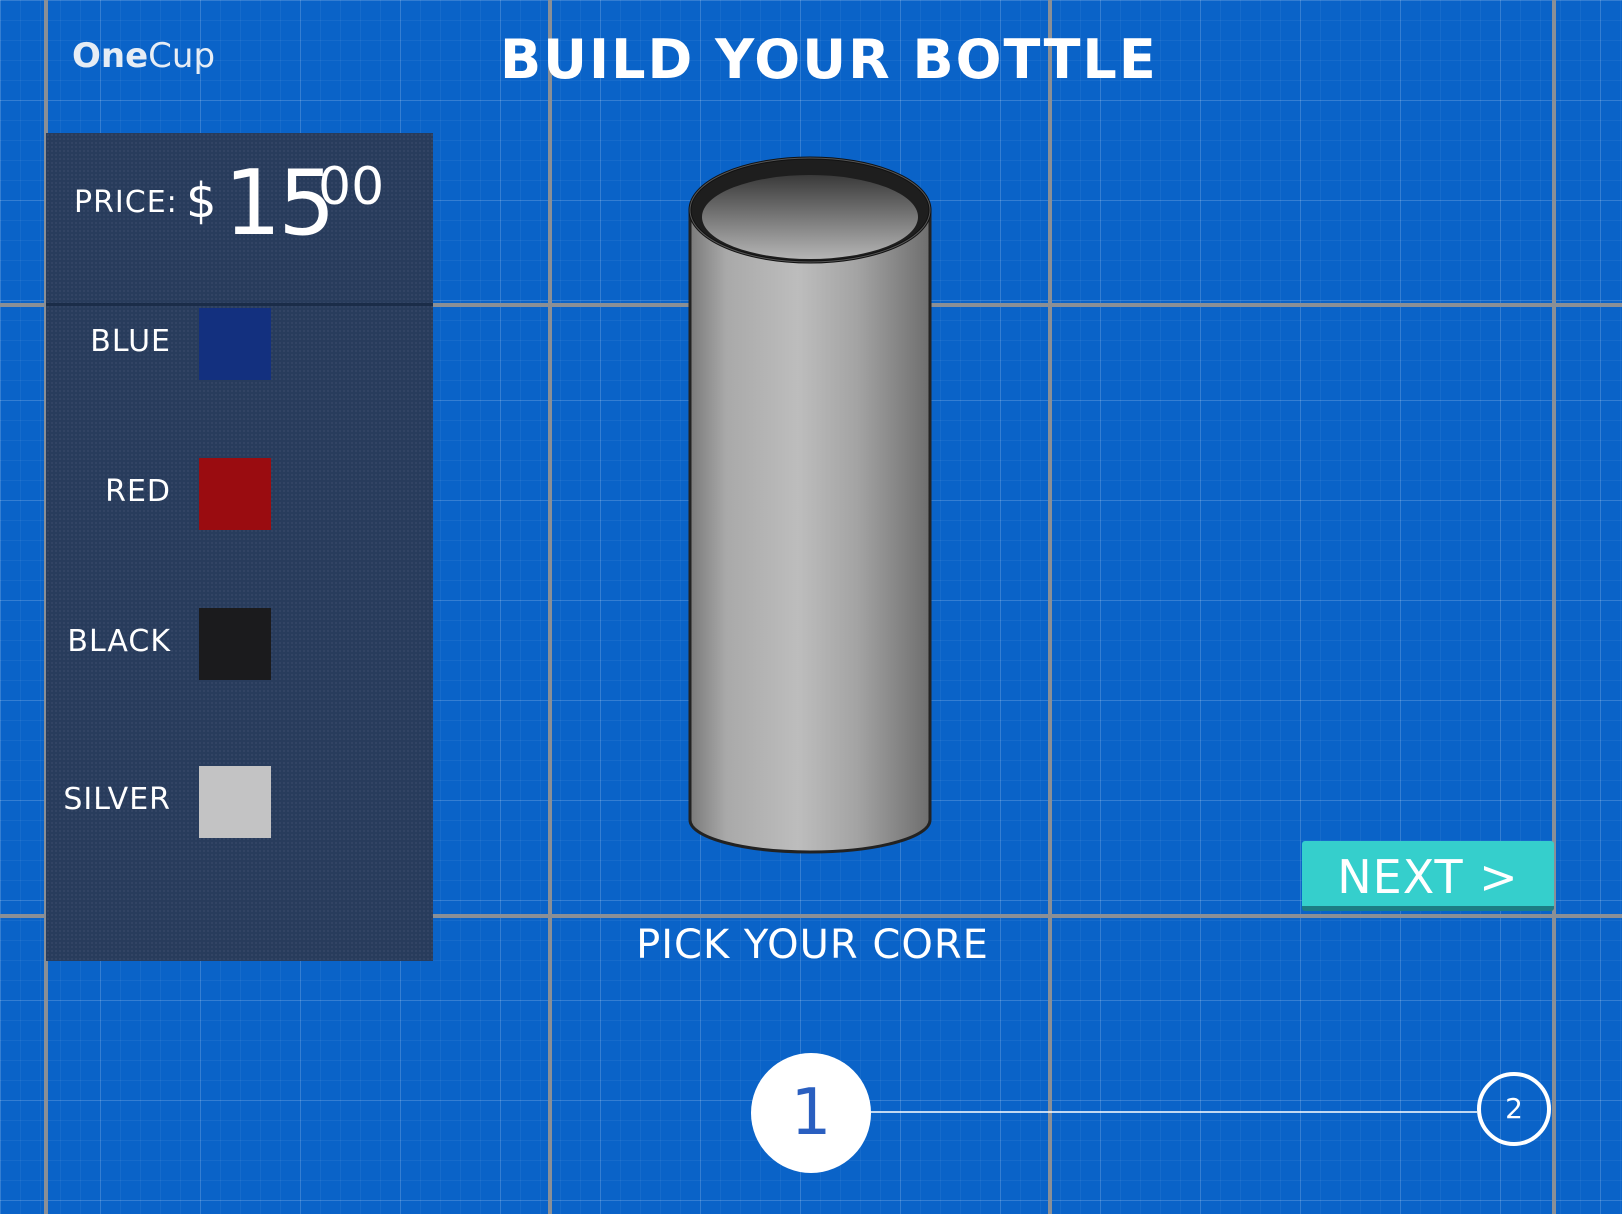 This screenshot has height=1214, width=1622. I want to click on color-label: BLUE, so click(130, 341).